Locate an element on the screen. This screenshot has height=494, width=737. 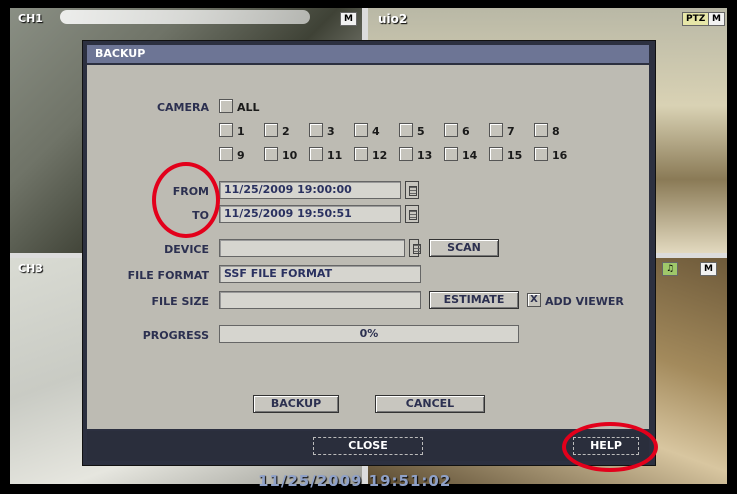
backup-button: BACKUP is located at coordinates (296, 404).